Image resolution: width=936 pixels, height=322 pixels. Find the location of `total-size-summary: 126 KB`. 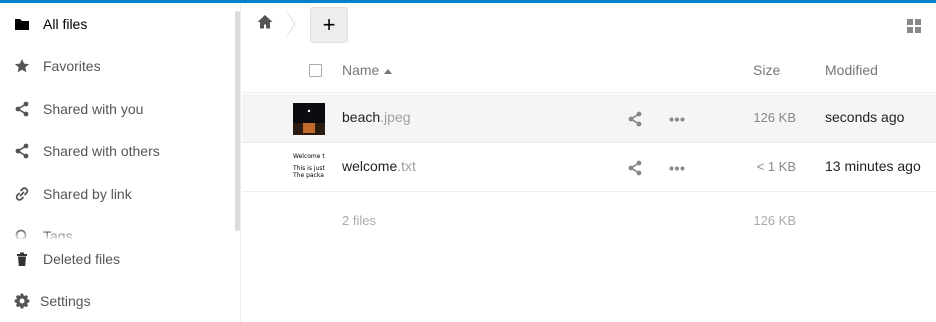

total-size-summary: 126 KB is located at coordinates (774, 220).